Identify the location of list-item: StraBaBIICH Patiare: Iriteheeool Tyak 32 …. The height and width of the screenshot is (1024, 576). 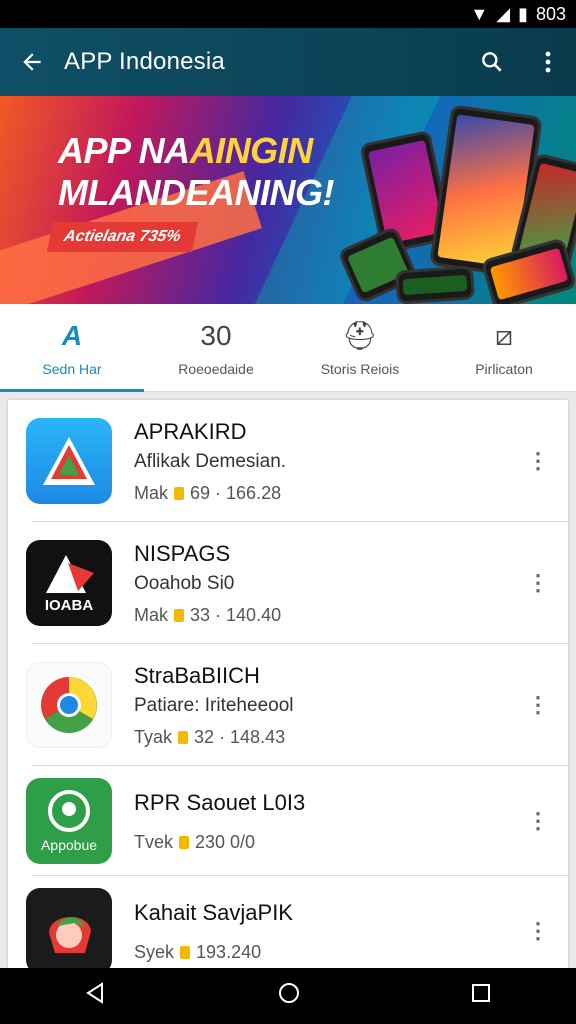
(288, 705).